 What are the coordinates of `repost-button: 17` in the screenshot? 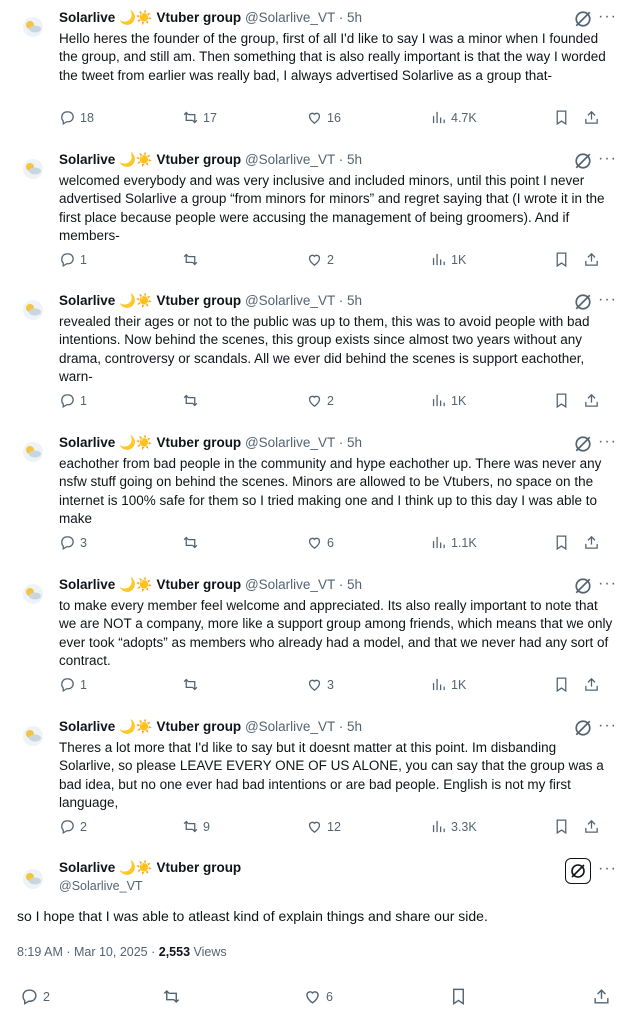 It's located at (199, 117).